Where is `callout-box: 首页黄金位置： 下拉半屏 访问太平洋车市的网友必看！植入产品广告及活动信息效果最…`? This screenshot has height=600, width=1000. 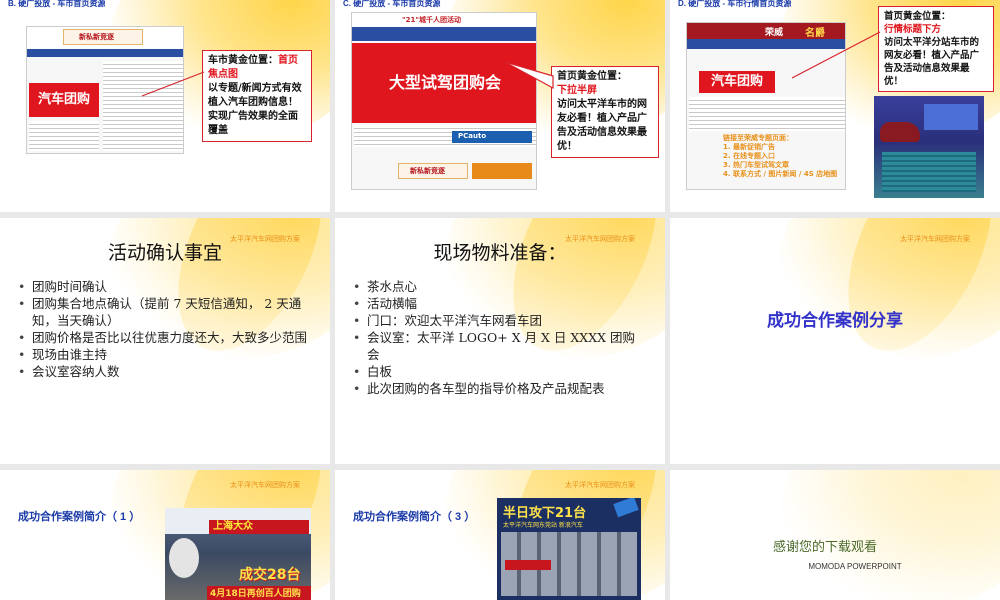 callout-box: 首页黄金位置： 下拉半屏 访问太平洋车市的网友必看！植入产品广告及活动信息效果最… is located at coordinates (605, 112).